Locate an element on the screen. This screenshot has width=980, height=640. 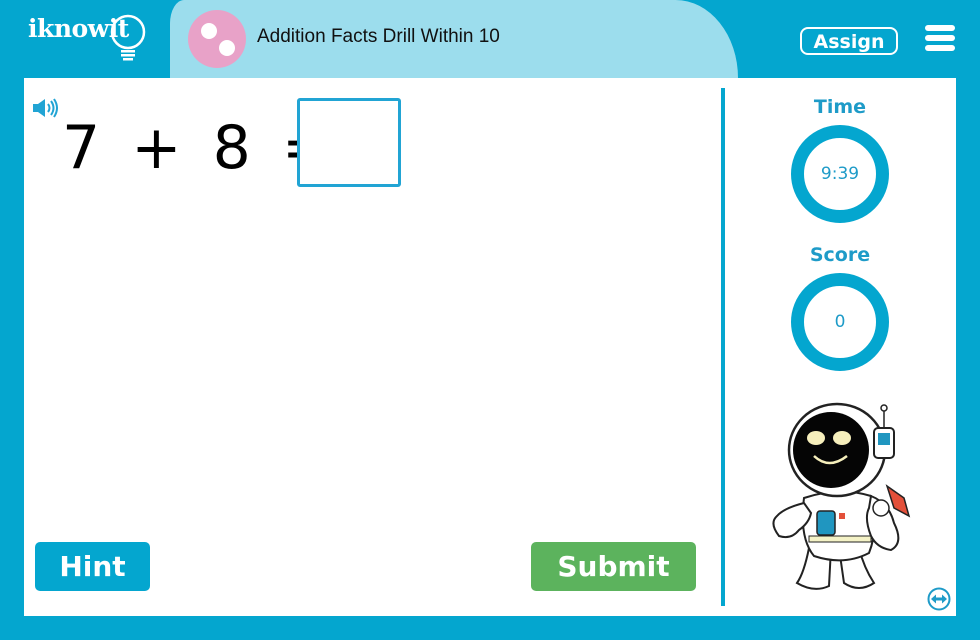
time-ring: 9:39 is located at coordinates (840, 174).